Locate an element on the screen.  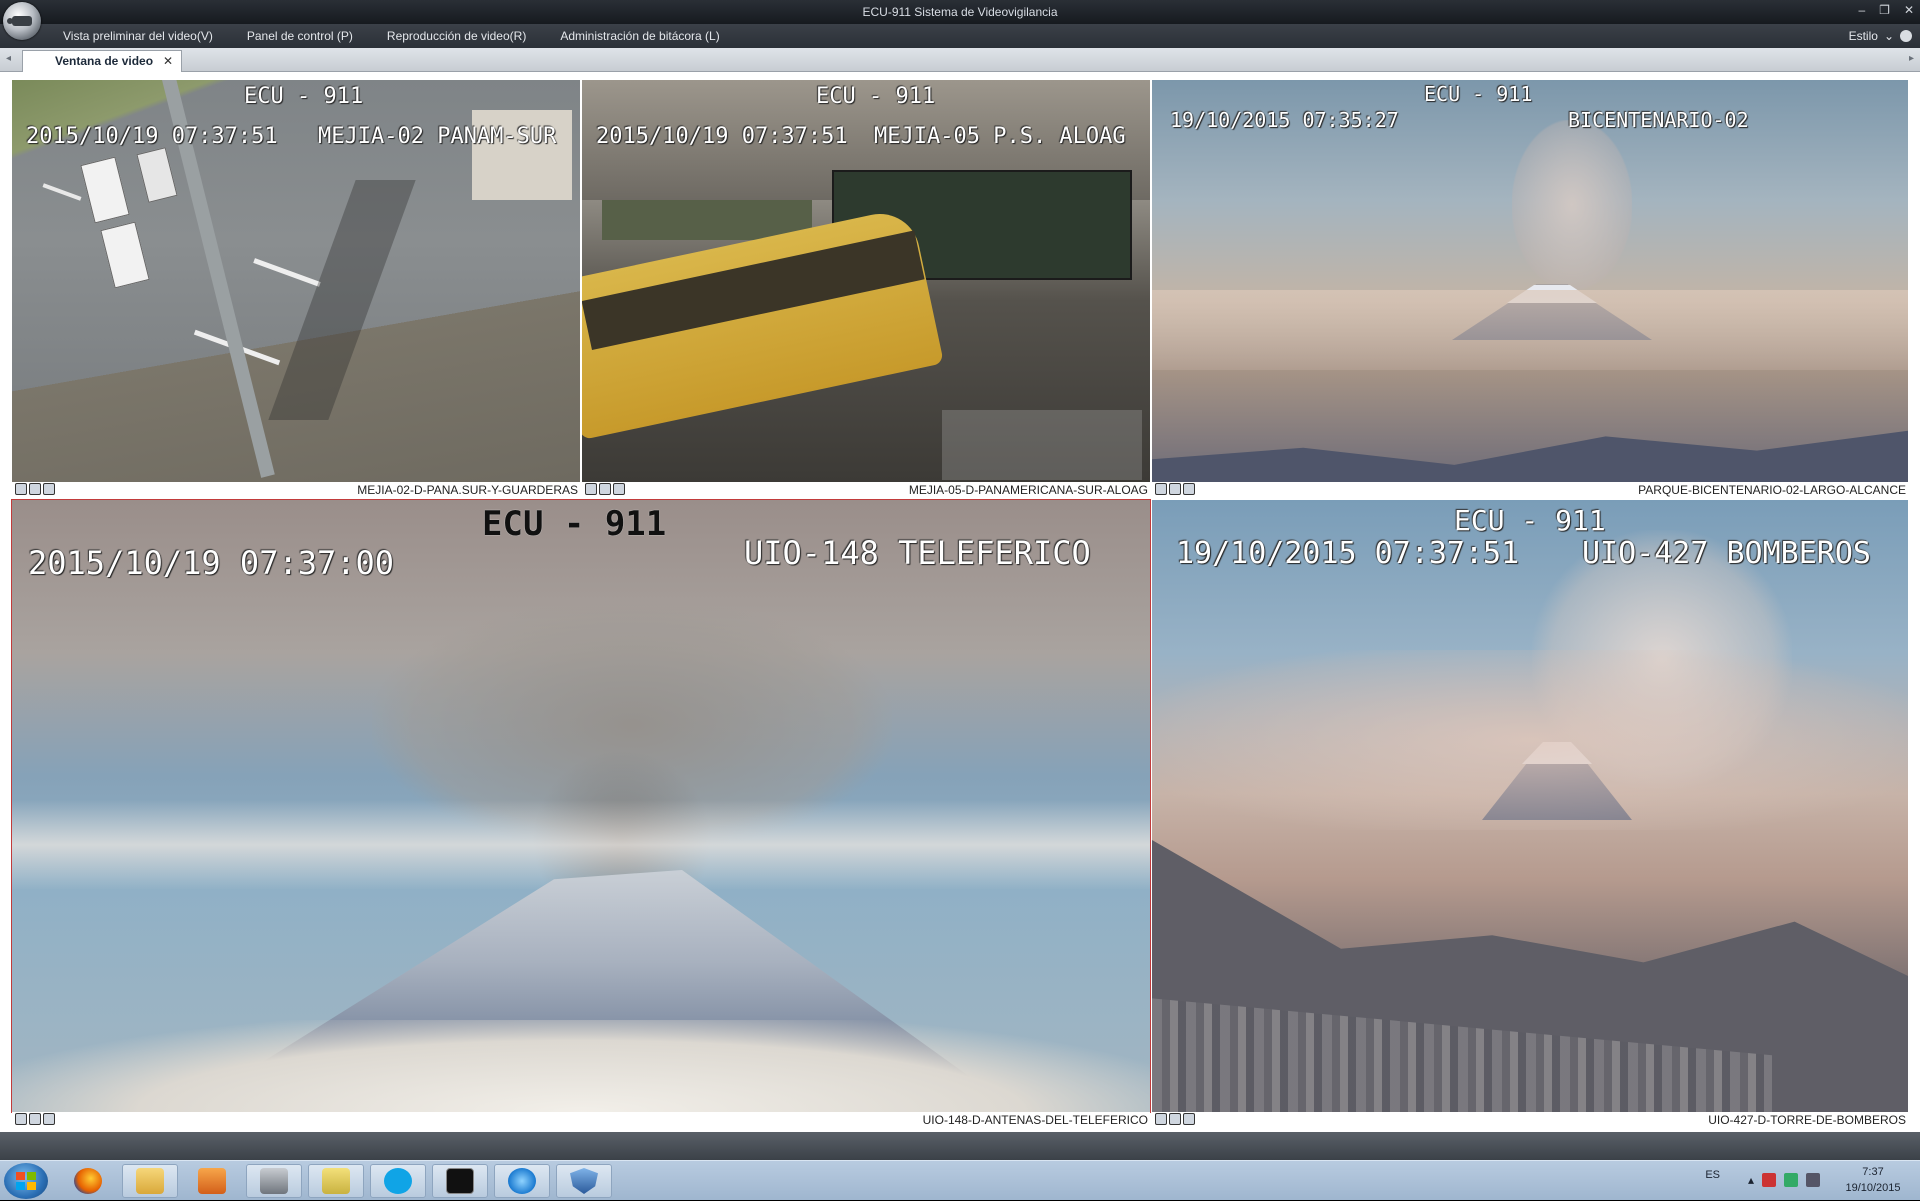
close-window-button: ✕ is located at coordinates (1909, 10).